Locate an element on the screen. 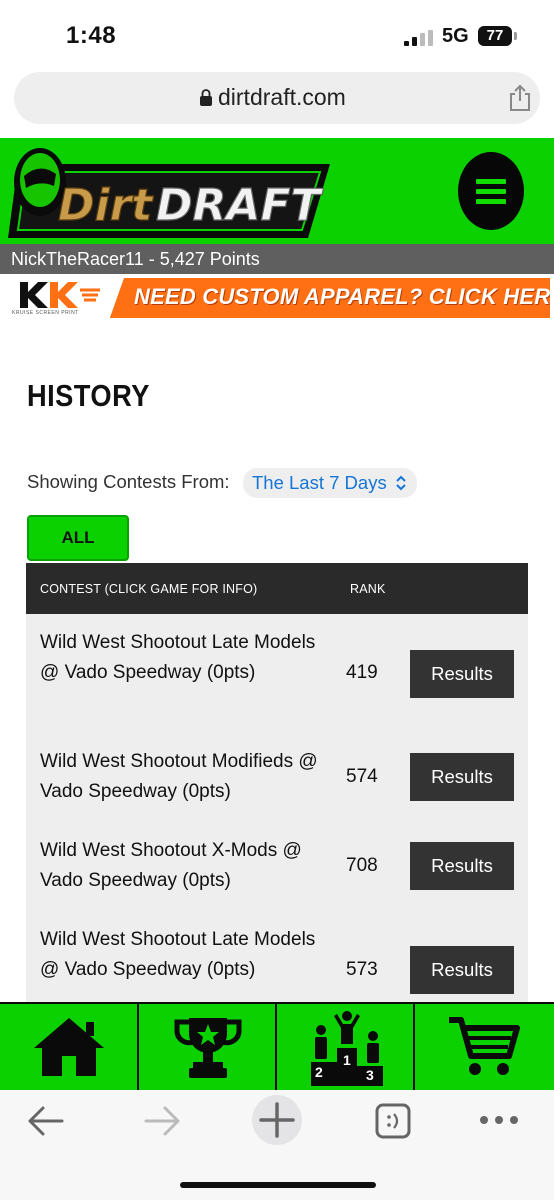 The height and width of the screenshot is (1200, 554). contest-rank: 574 is located at coordinates (362, 776).